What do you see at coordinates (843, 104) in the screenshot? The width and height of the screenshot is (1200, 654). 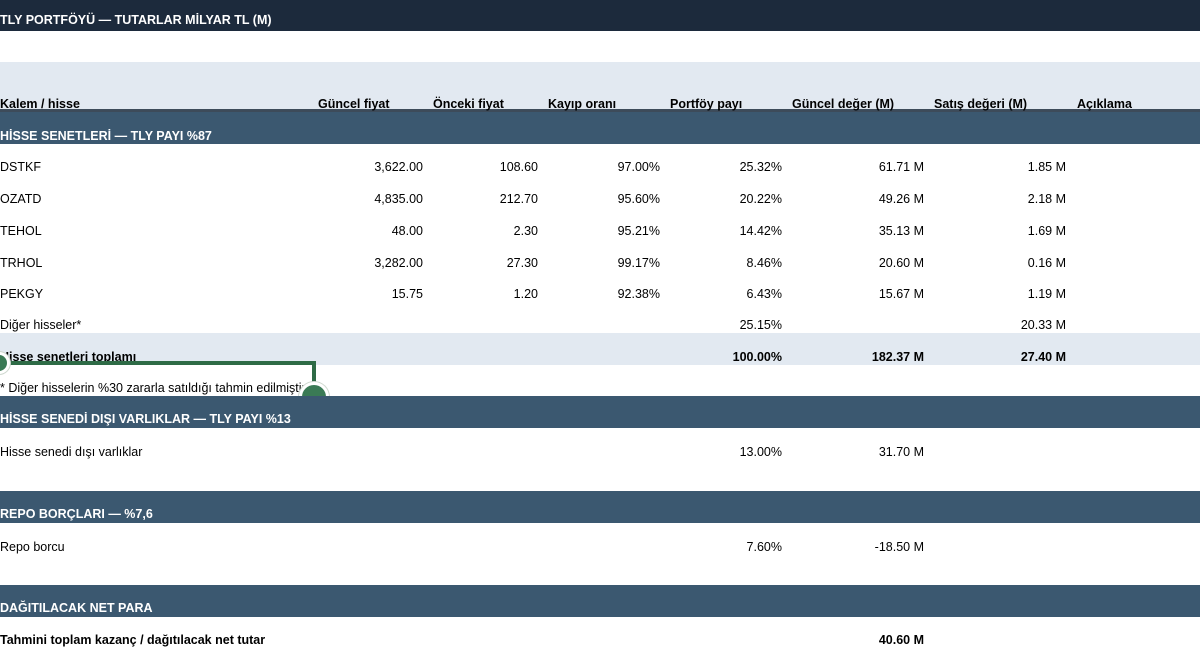 I see `col-header-current-value: Güncel değer (M)` at bounding box center [843, 104].